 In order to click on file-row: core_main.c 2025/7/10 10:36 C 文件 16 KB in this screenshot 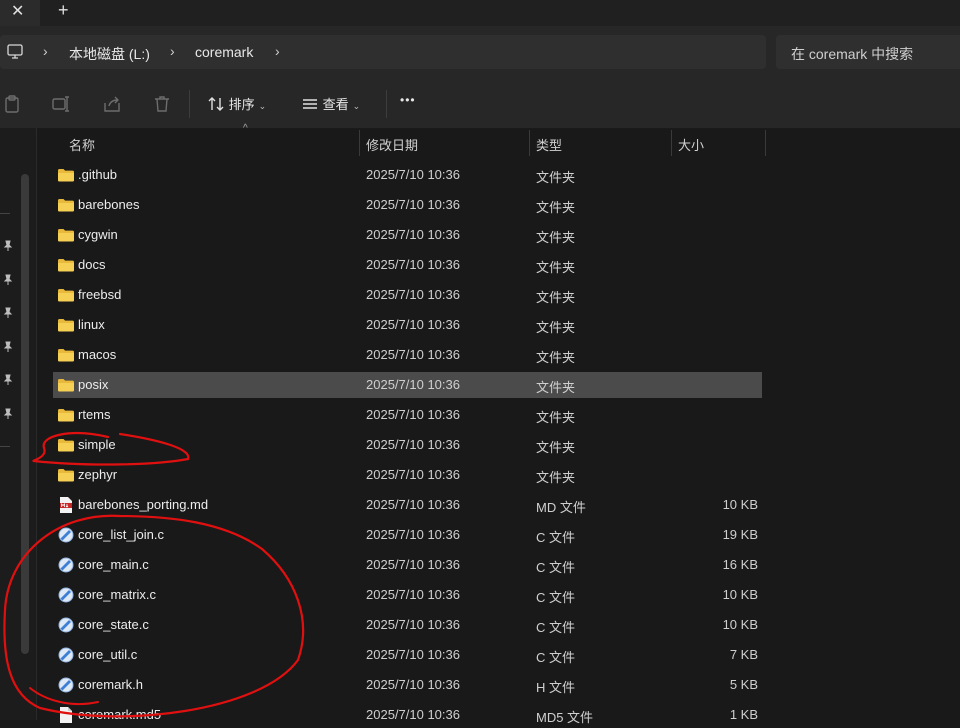, I will do `click(407, 565)`.